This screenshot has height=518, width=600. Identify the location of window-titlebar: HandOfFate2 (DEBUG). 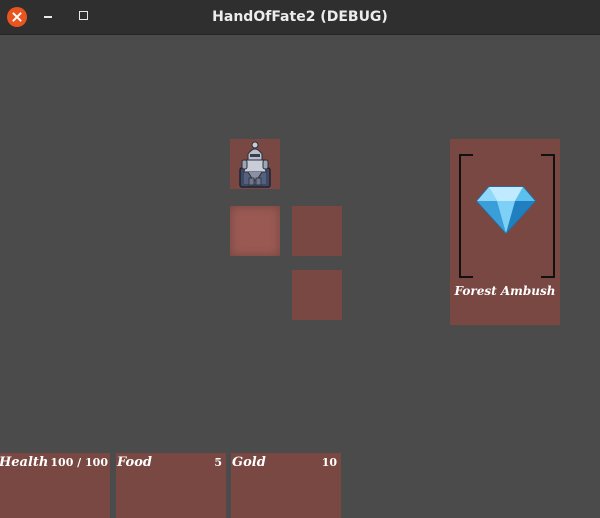
(300, 17).